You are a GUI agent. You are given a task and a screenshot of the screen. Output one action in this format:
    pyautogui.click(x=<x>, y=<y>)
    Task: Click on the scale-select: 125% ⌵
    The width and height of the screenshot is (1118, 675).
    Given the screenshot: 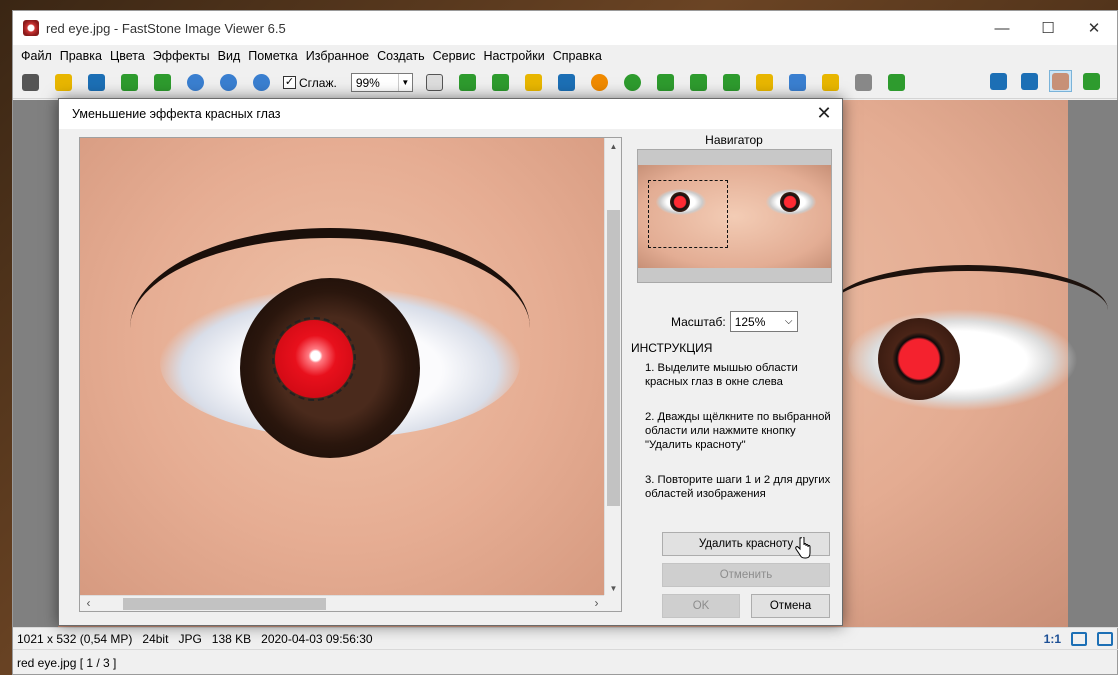 What is the action you would take?
    pyautogui.click(x=763, y=321)
    